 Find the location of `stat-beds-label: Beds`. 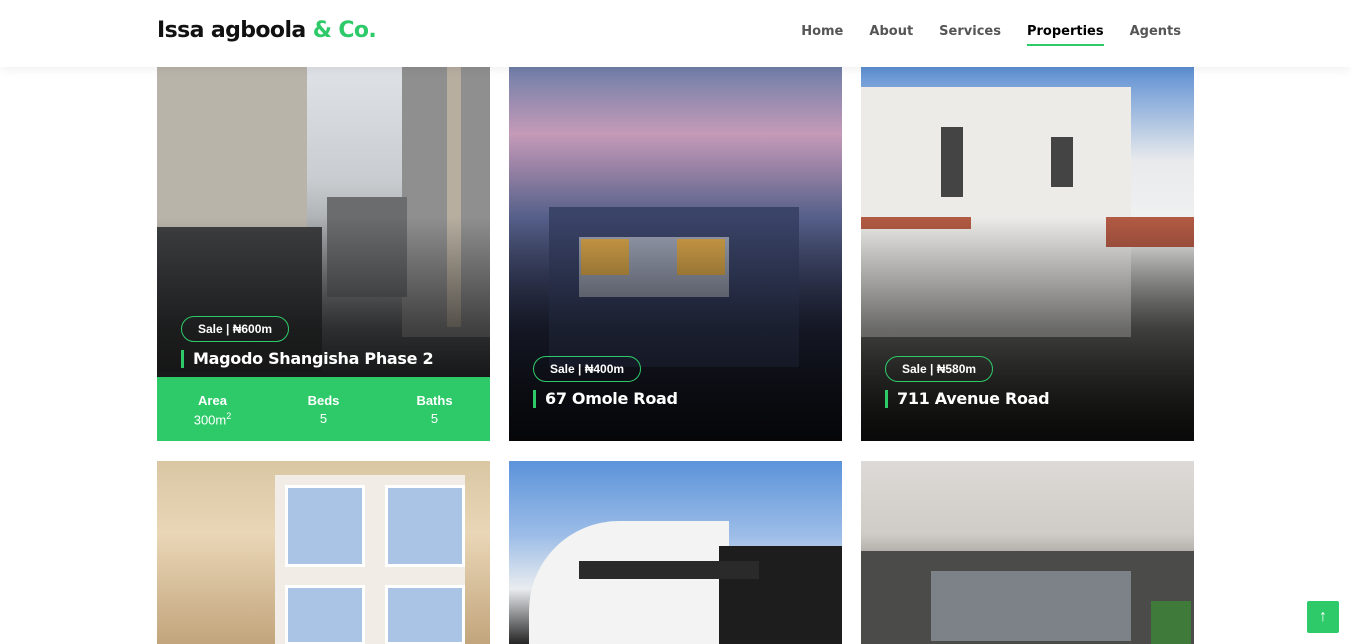

stat-beds-label: Beds is located at coordinates (323, 400).